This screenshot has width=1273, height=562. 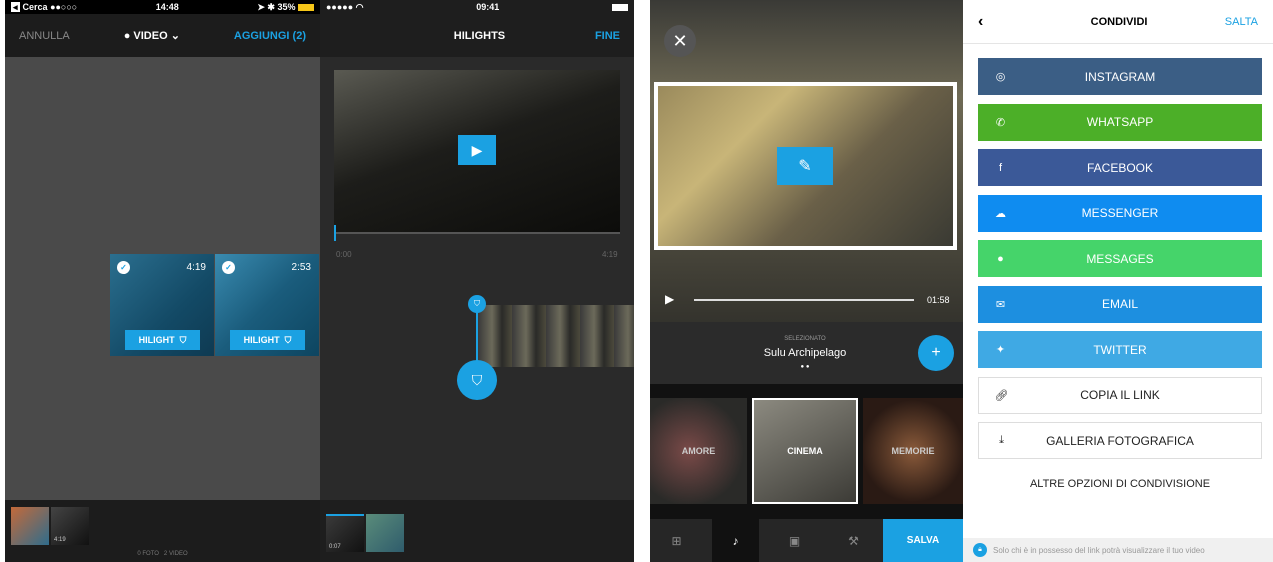 I want to click on share-label: WHATSAPP, so click(x=1120, y=122).